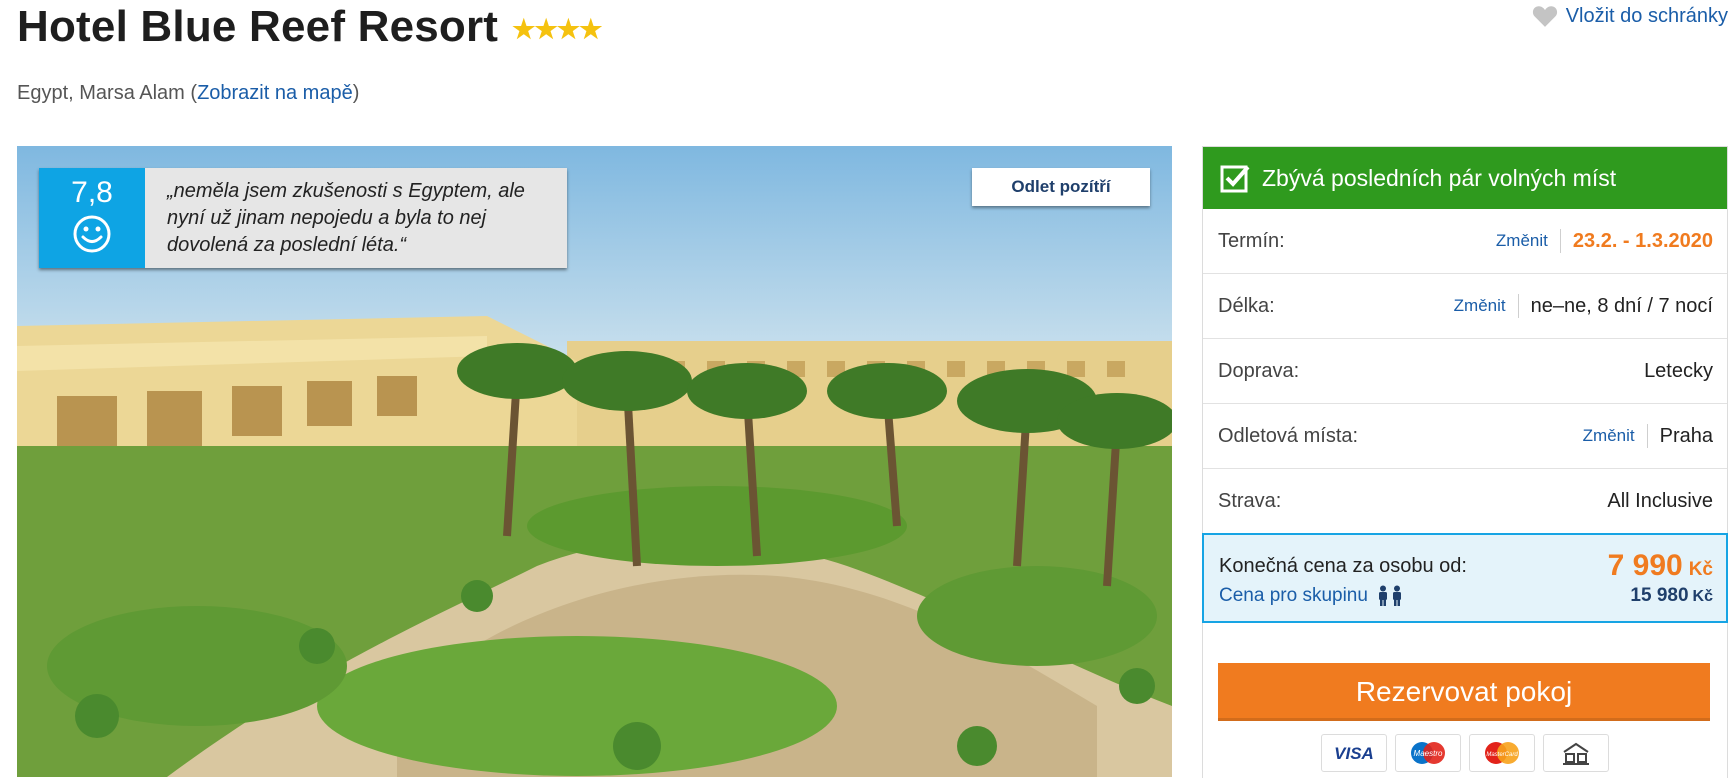 This screenshot has height=778, width=1731. Describe the element at coordinates (275, 93) in the screenshot. I see `show-on-map-link: Zobrazit na mapě` at that location.